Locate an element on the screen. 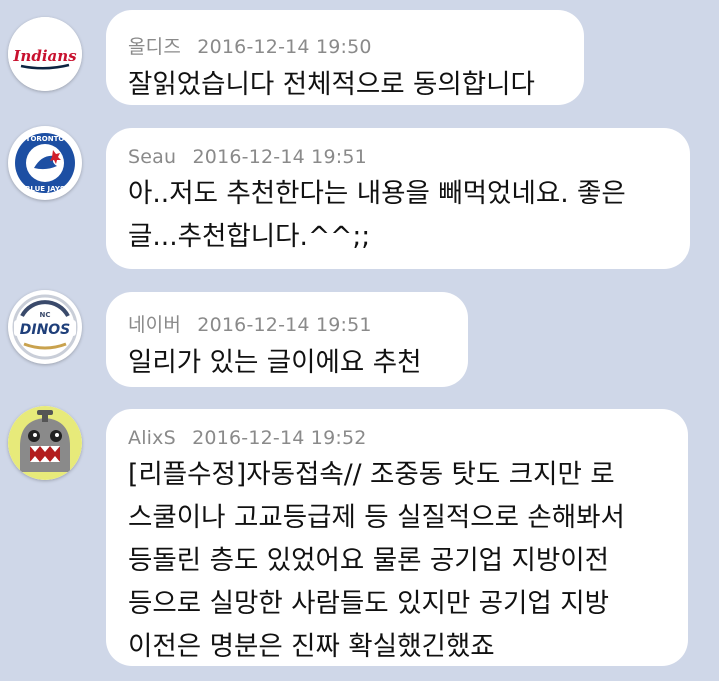  avatar: TORONTO BLUE JAYS is located at coordinates (45, 163).